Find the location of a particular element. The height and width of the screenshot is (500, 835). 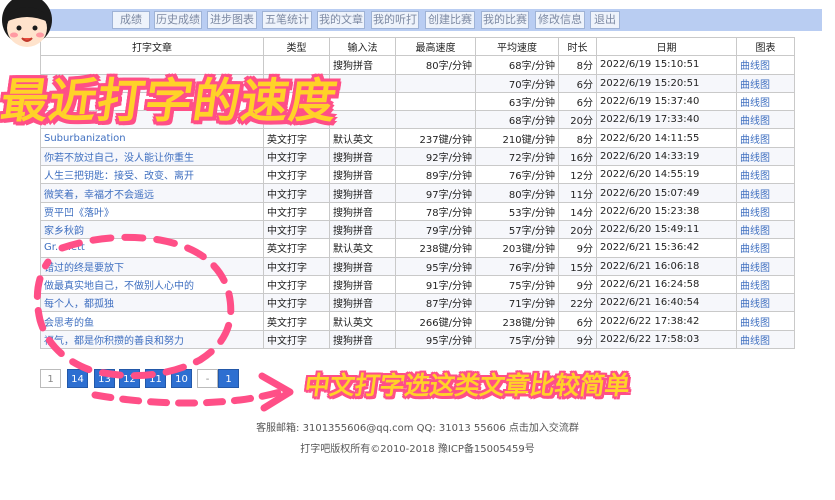

page-button: 10 is located at coordinates (181, 378).